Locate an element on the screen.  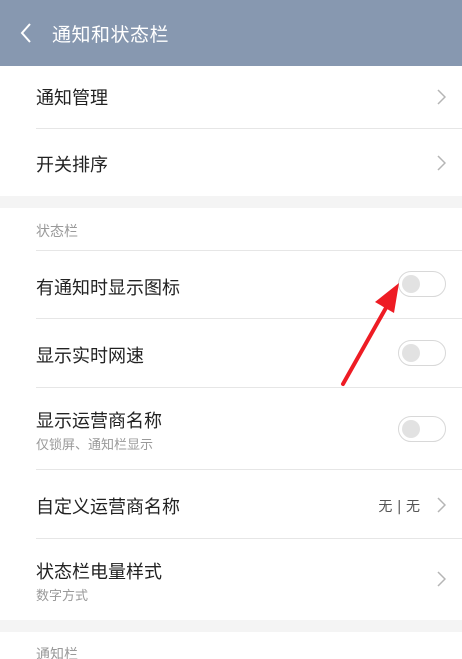
notification-management-item: 通知管理 is located at coordinates (231, 97).